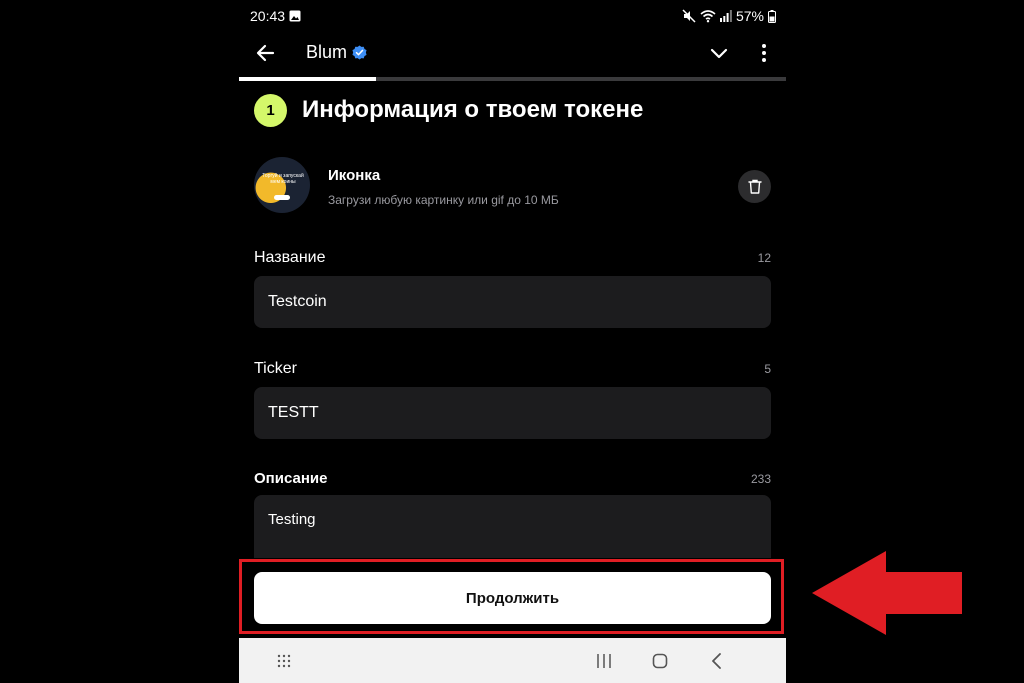 The width and height of the screenshot is (1024, 683). What do you see at coordinates (512, 16) in the screenshot?
I see `status-bar: 20:43 57%` at bounding box center [512, 16].